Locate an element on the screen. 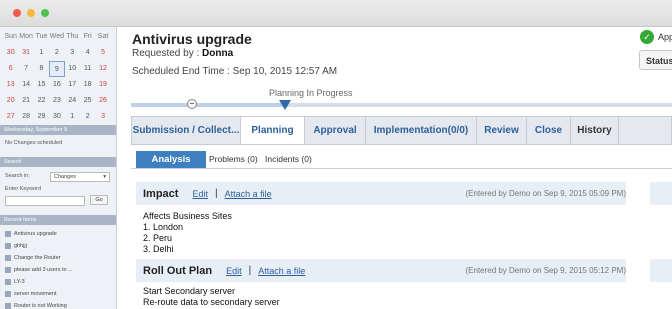 Image resolution: width=672 pixels, height=309 pixels. search-section-header: Search is located at coordinates (58, 162).